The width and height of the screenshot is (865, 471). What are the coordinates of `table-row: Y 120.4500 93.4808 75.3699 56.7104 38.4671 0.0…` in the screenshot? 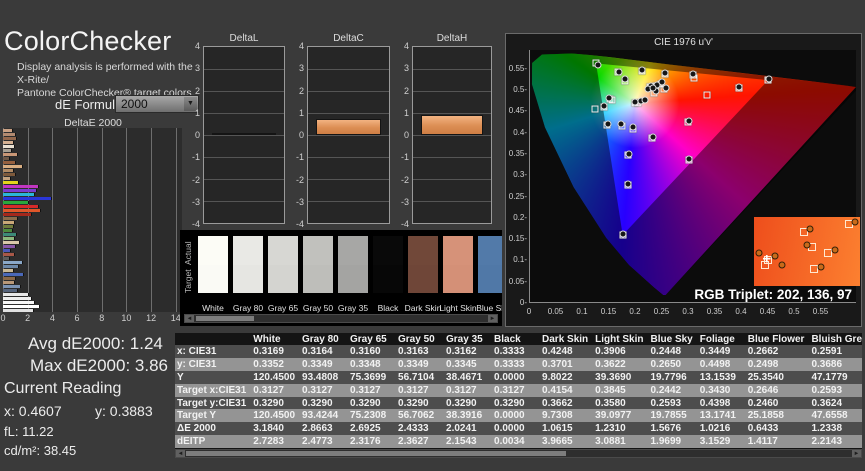 It's located at (518, 377).